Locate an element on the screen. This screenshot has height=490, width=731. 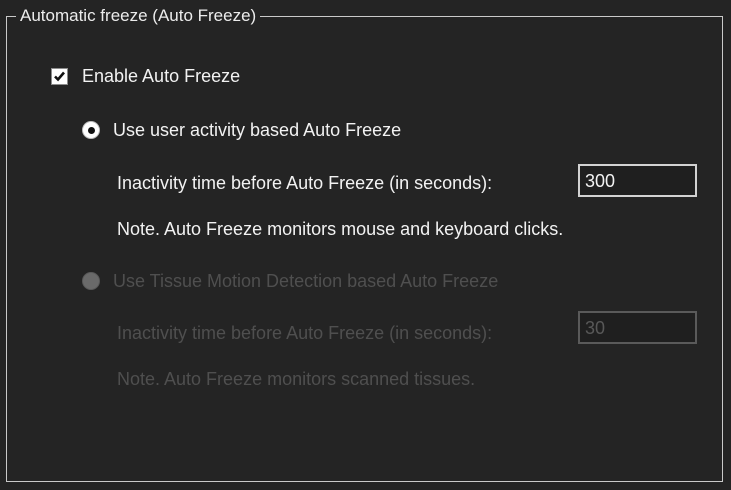
user-activity-inactivity-input: 300 is located at coordinates (637, 180).